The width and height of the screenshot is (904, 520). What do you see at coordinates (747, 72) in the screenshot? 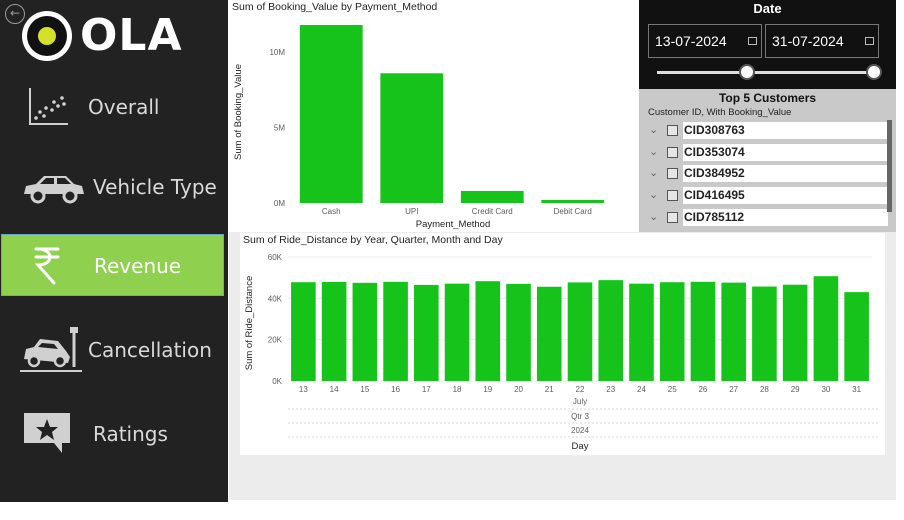
I see `slider-start-handle` at bounding box center [747, 72].